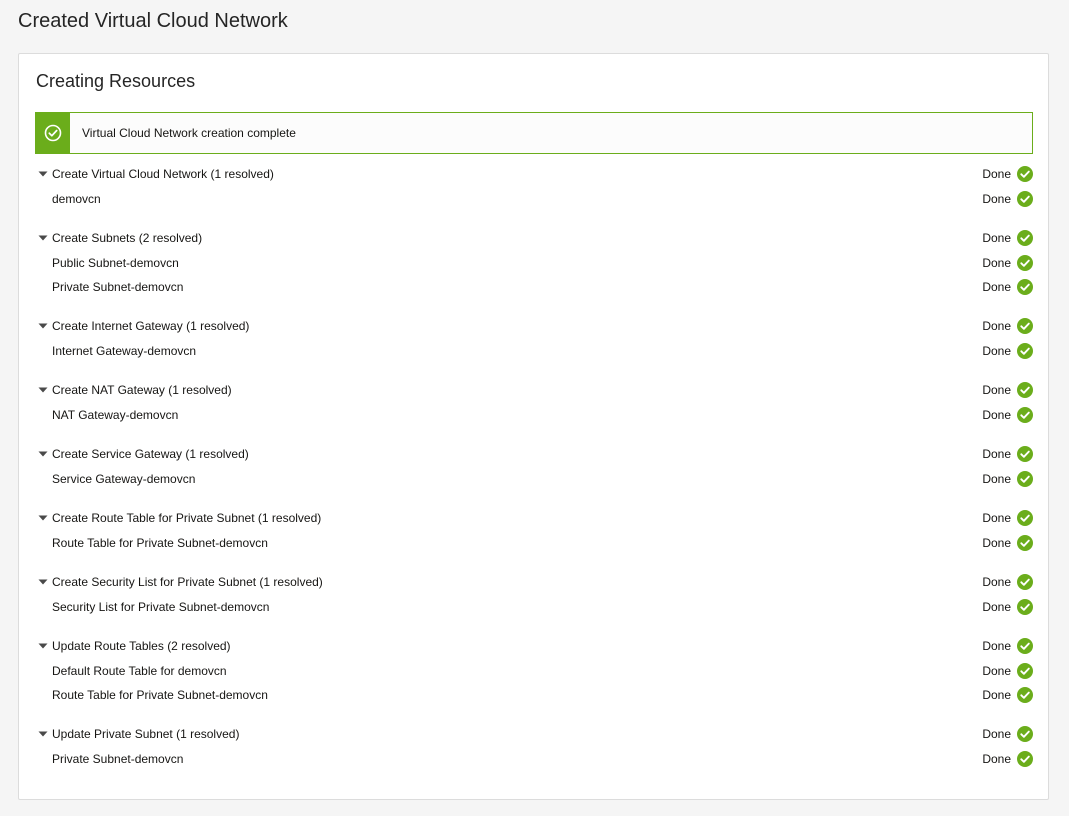 This screenshot has height=816, width=1069. I want to click on page-title: Created Virtual Cloud Network, so click(153, 21).